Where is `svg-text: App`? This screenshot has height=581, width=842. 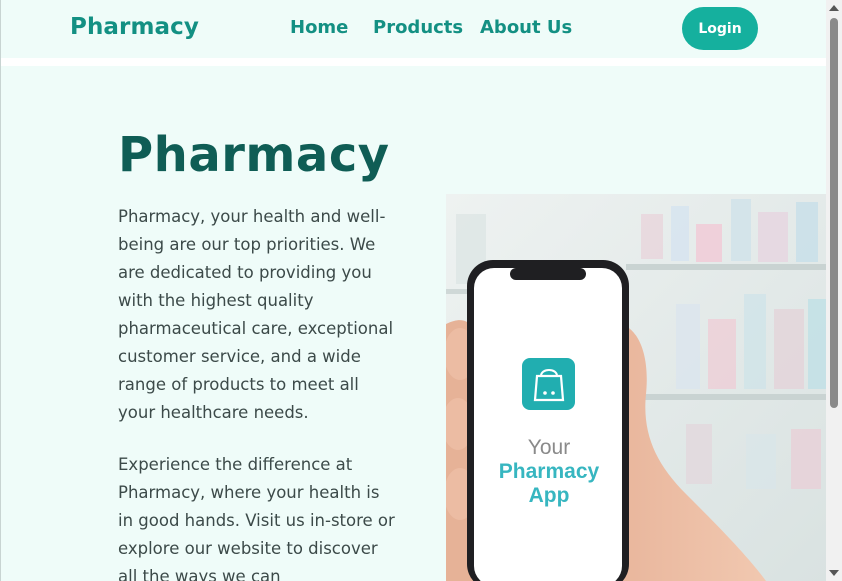
svg-text: App is located at coordinates (549, 495).